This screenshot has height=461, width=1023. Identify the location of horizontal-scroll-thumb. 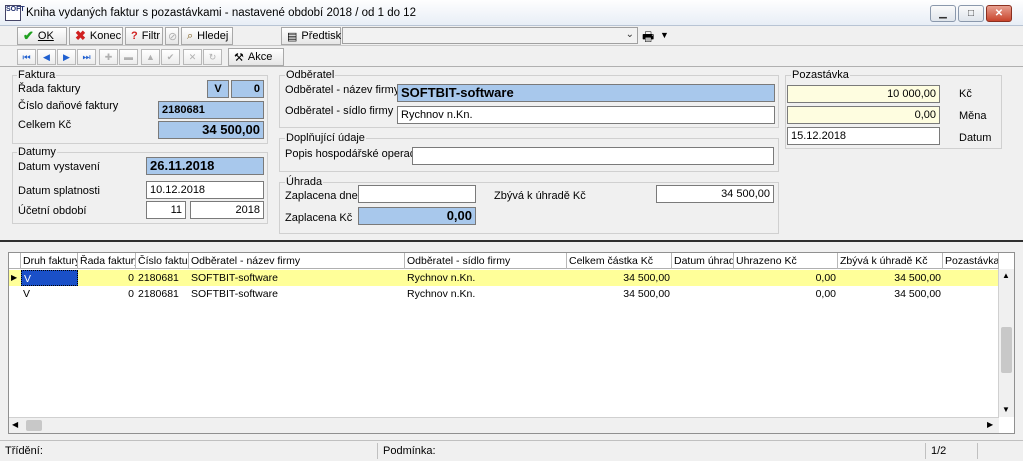
(34, 425).